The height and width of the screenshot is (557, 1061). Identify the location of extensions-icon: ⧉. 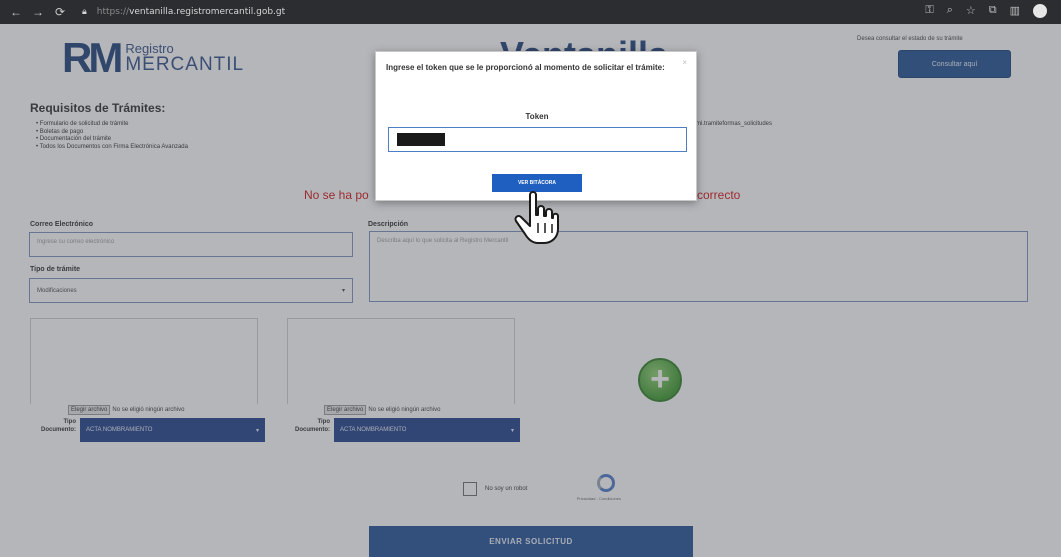
(993, 11).